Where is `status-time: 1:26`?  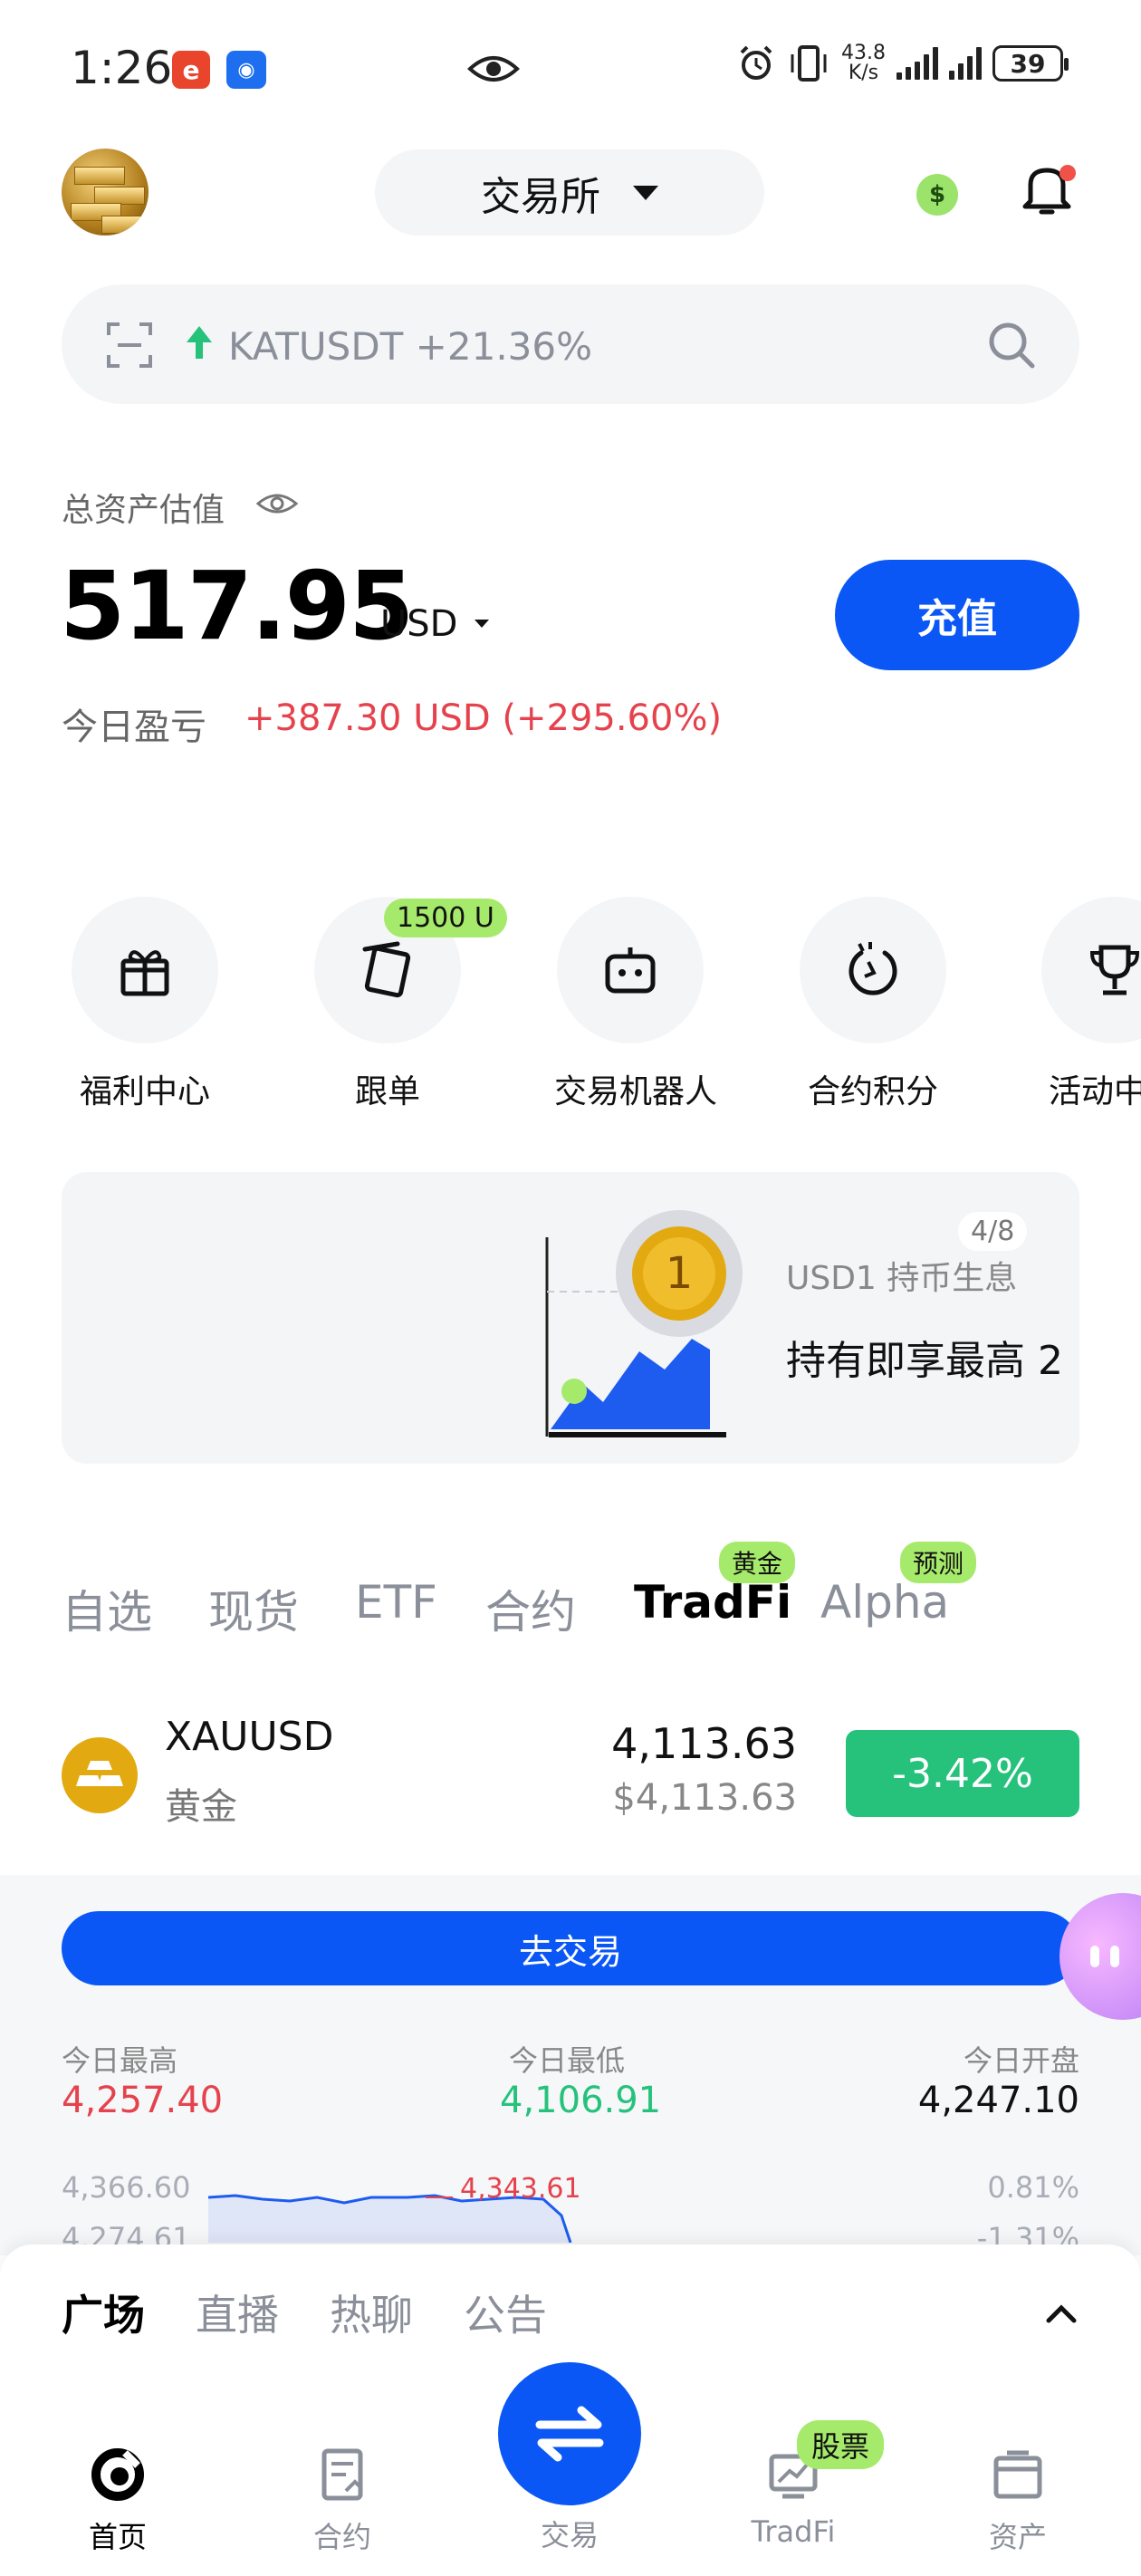 status-time: 1:26 is located at coordinates (122, 68).